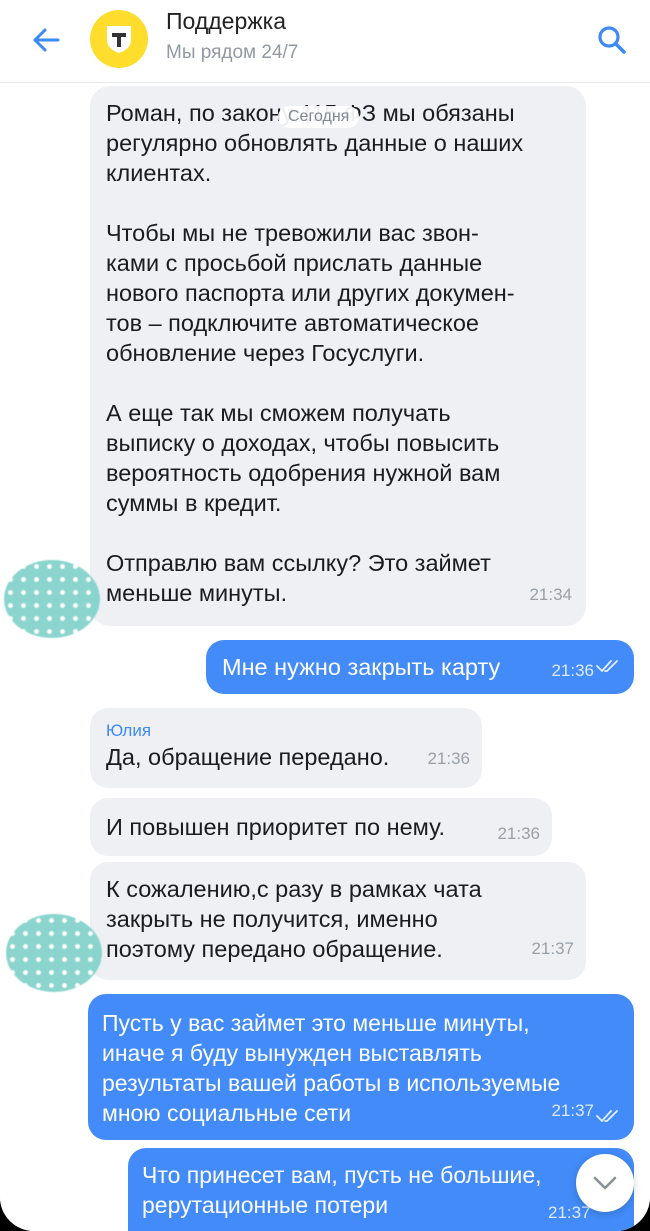 This screenshot has height=1231, width=650. I want to click on incoming-message: И повышен приоритет по нему. 21:36, so click(321, 827).